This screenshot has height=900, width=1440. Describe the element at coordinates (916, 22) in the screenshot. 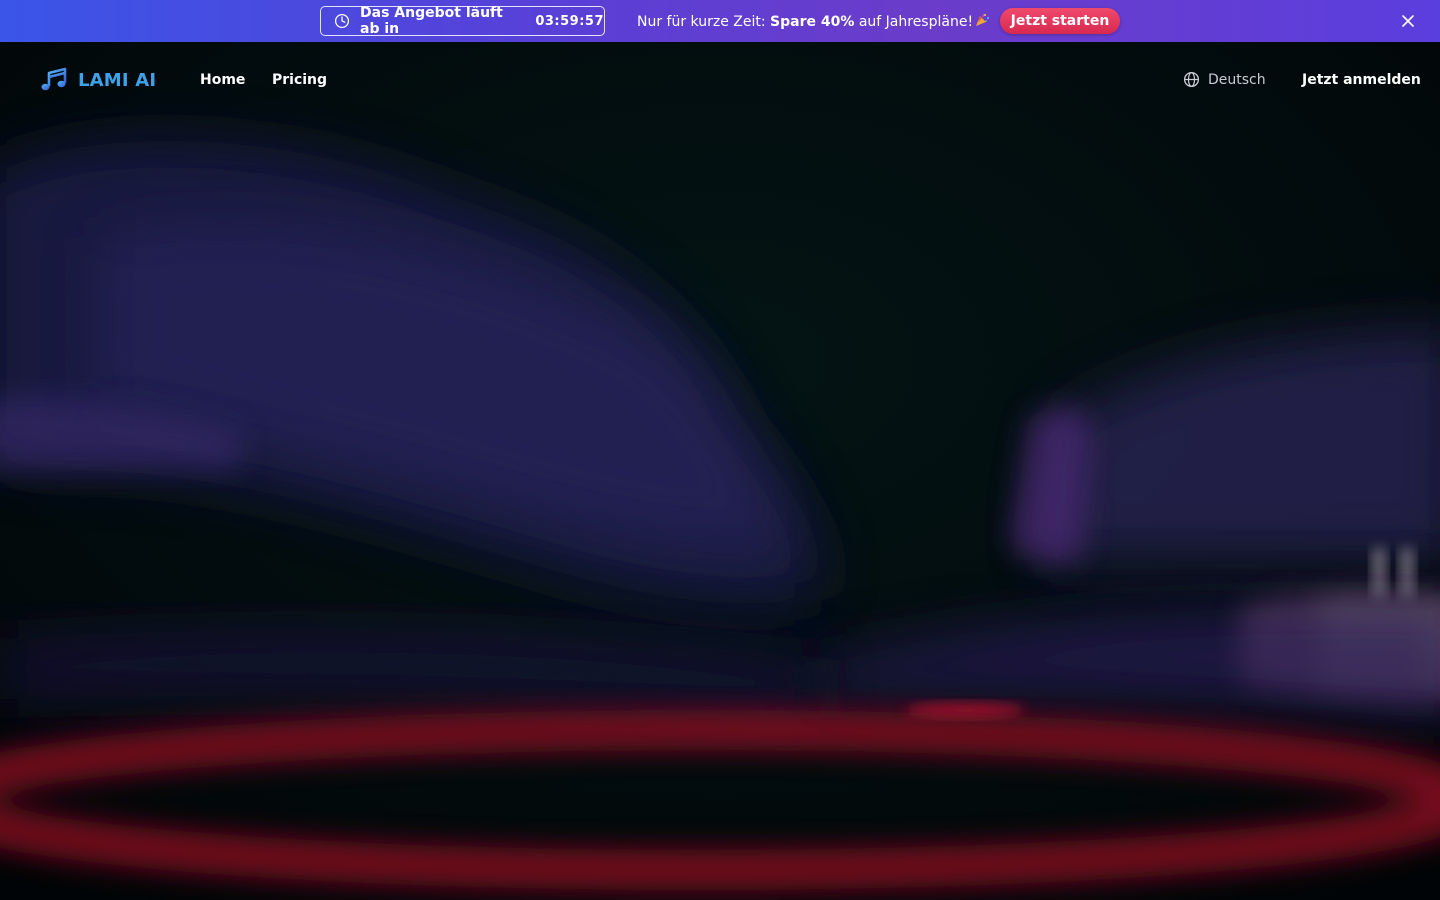

I see `offer-suffix: auf Jahrespläne!` at that location.